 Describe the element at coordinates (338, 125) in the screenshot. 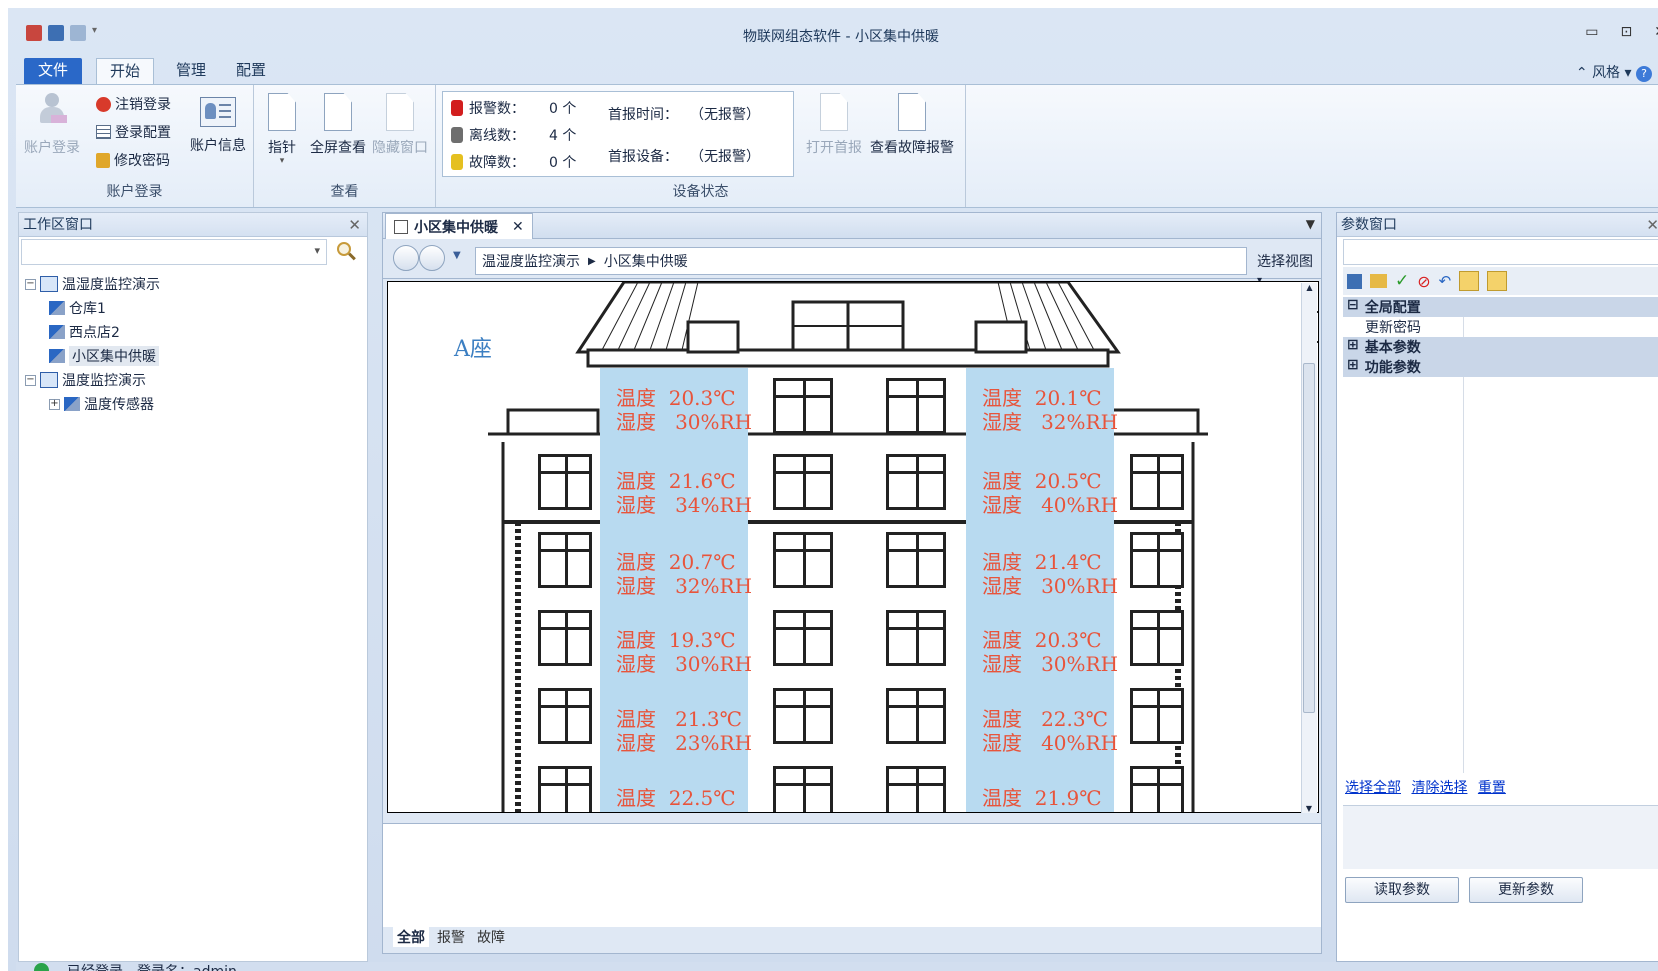

I see `fullscreen-button: 全屏查看` at that location.